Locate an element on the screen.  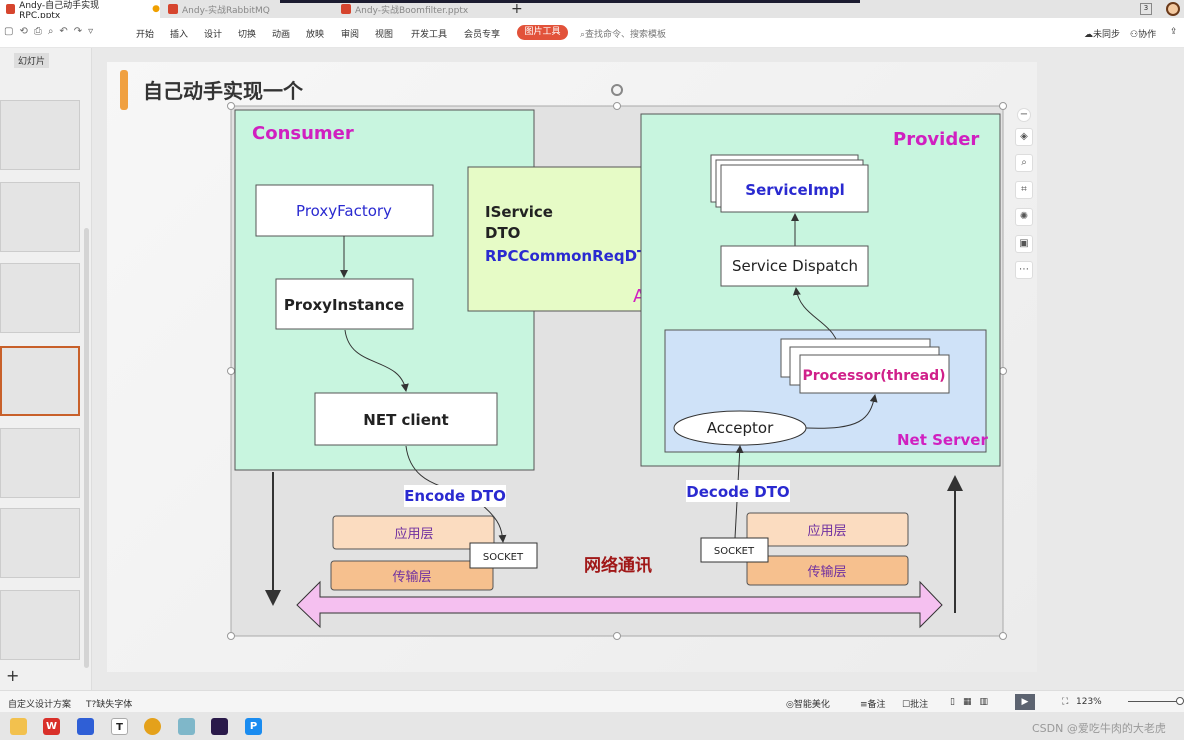
play-icon: ▶ is located at coordinates (1025, 702).